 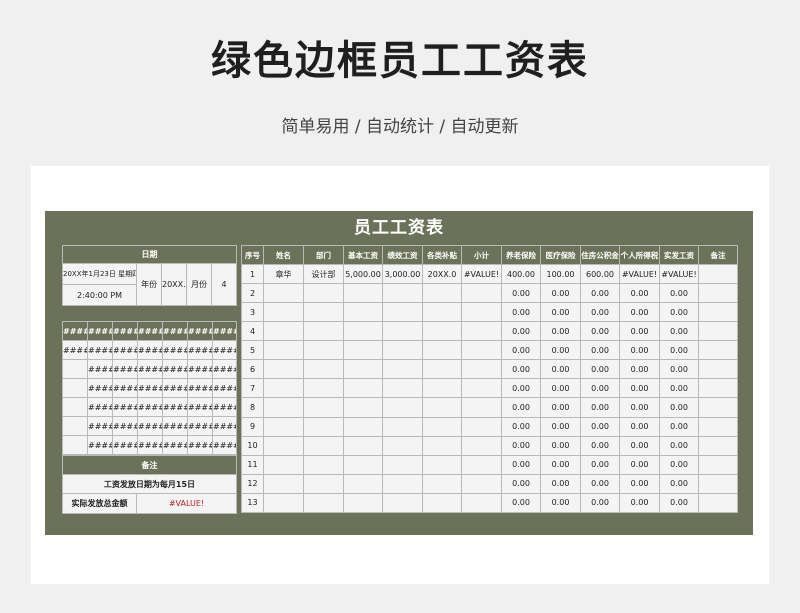 I want to click on table-cell: 2, so click(x=252, y=293).